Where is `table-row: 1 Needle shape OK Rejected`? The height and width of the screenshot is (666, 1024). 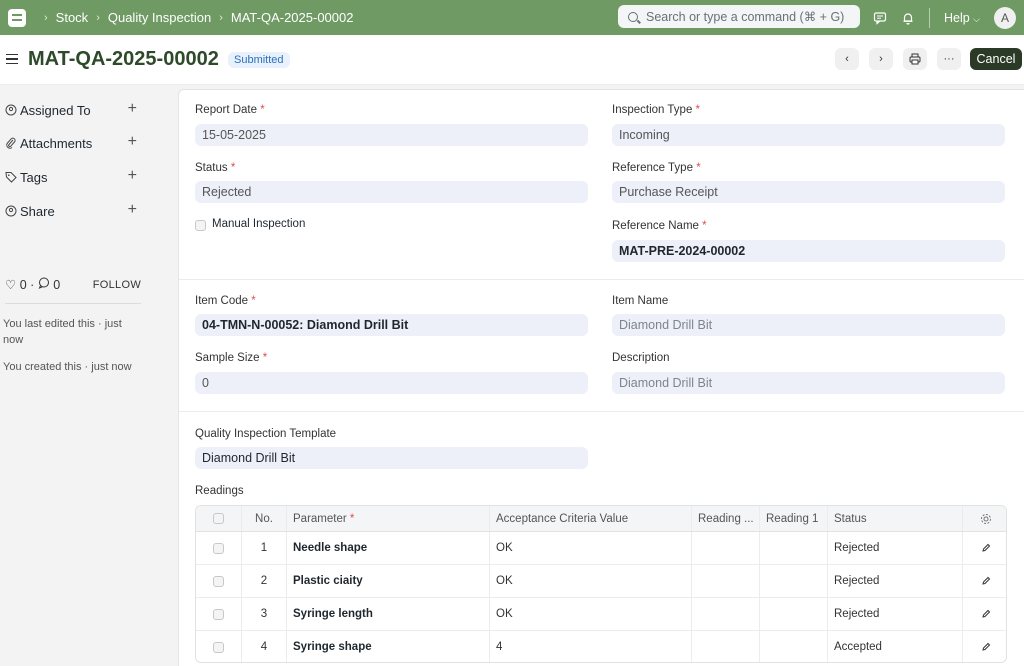 table-row: 1 Needle shape OK Rejected is located at coordinates (601, 548).